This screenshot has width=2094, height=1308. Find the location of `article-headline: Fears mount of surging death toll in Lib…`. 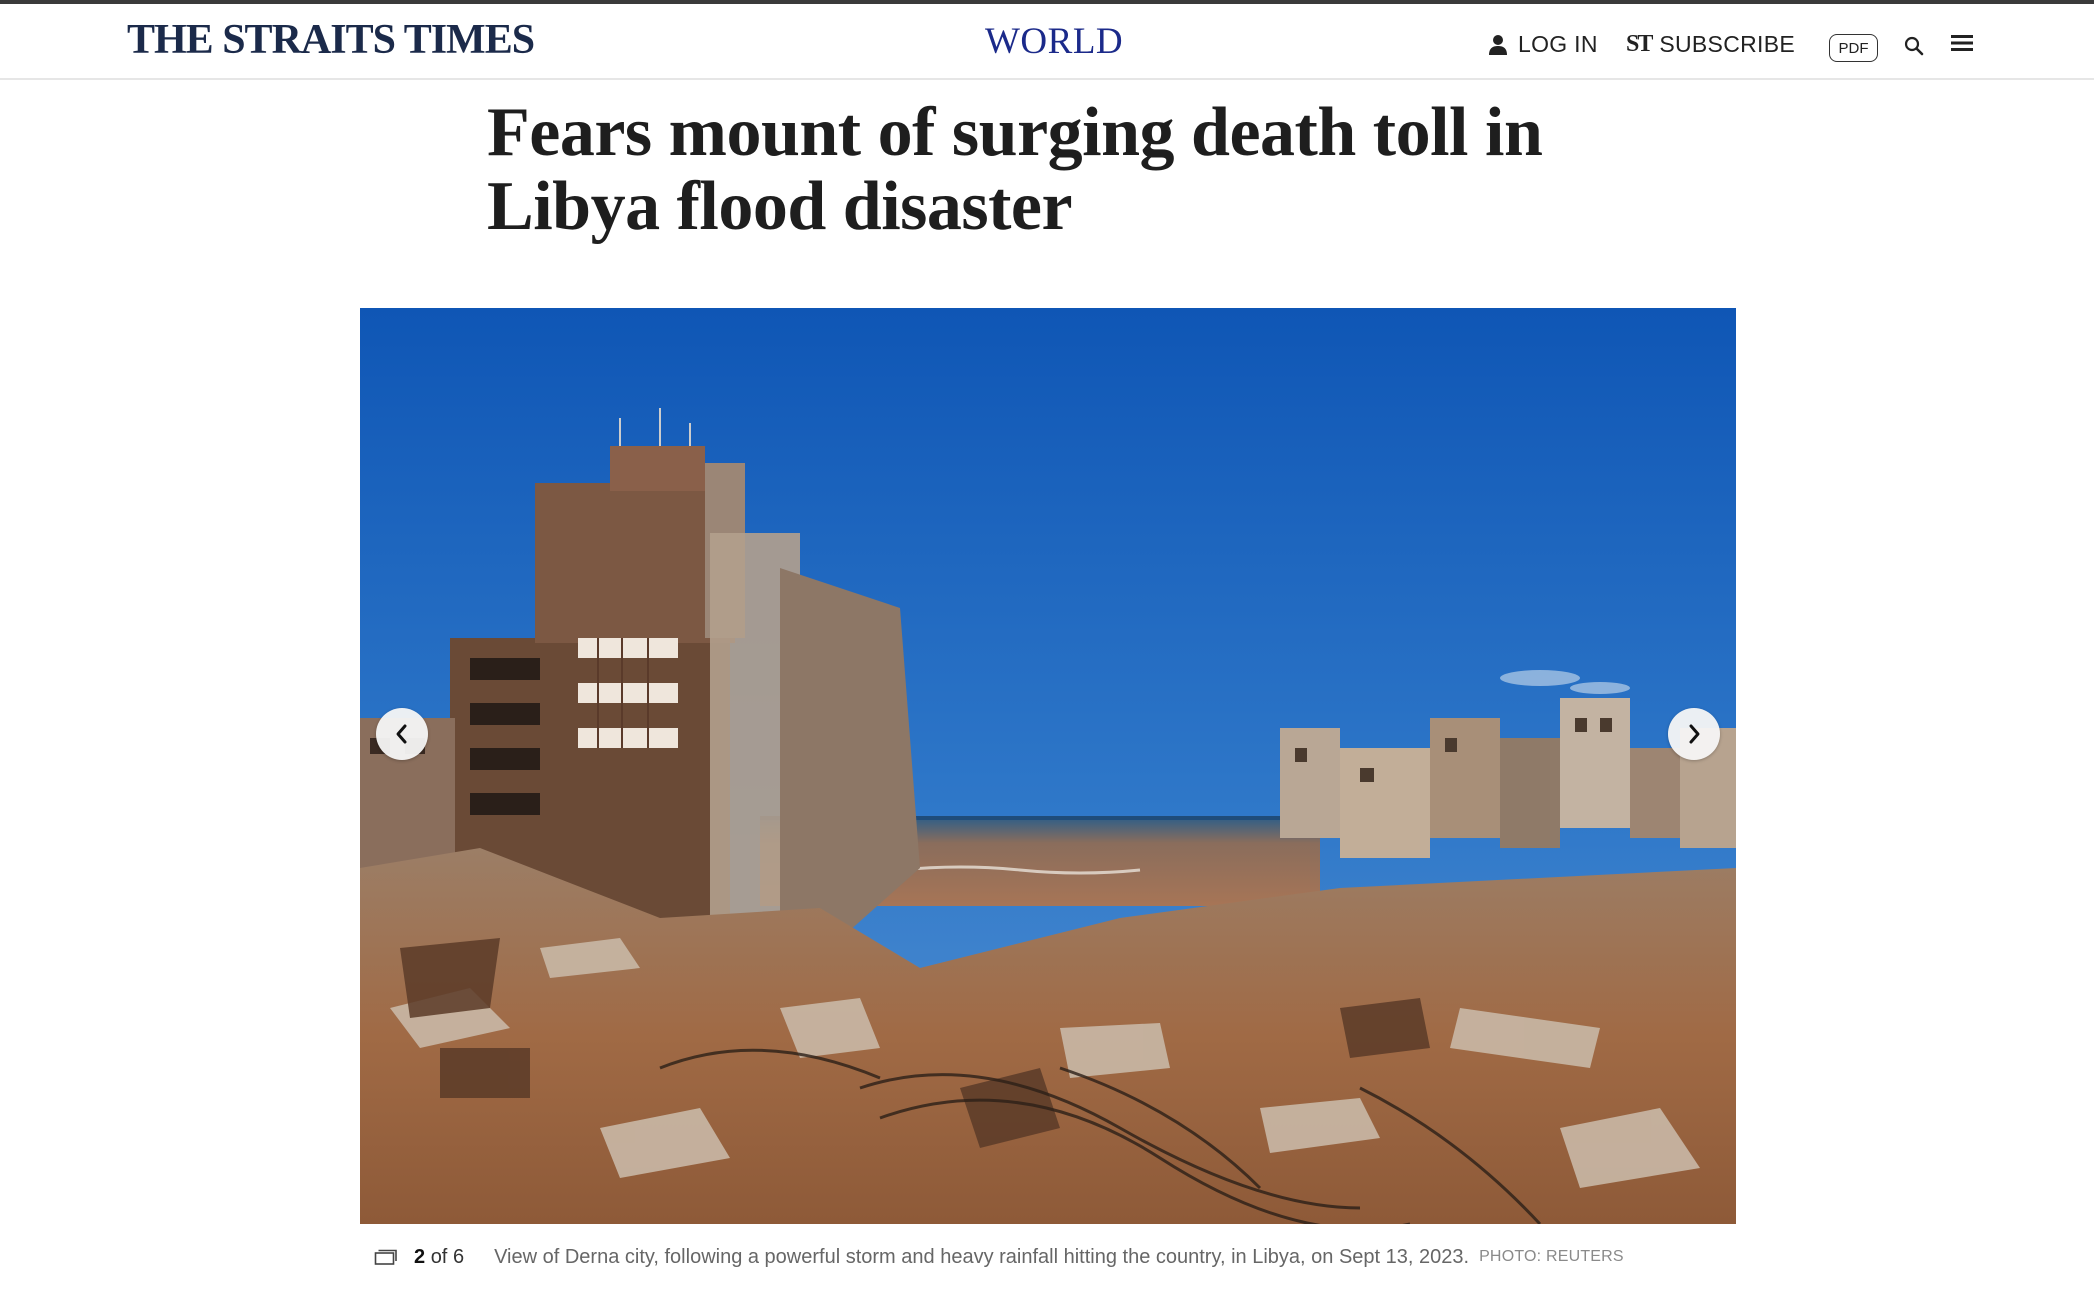

article-headline: Fears mount of surging death toll in Lib… is located at coordinates (1015, 169).